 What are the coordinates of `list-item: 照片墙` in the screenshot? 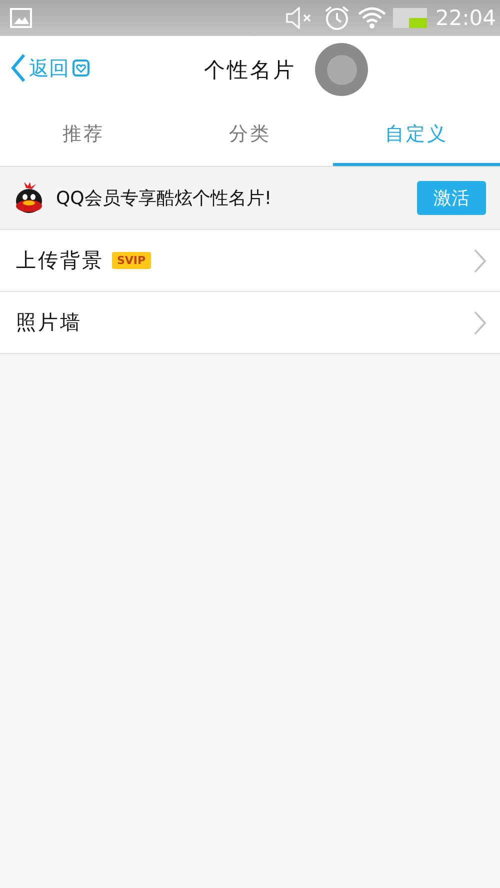 It's located at (250, 323).